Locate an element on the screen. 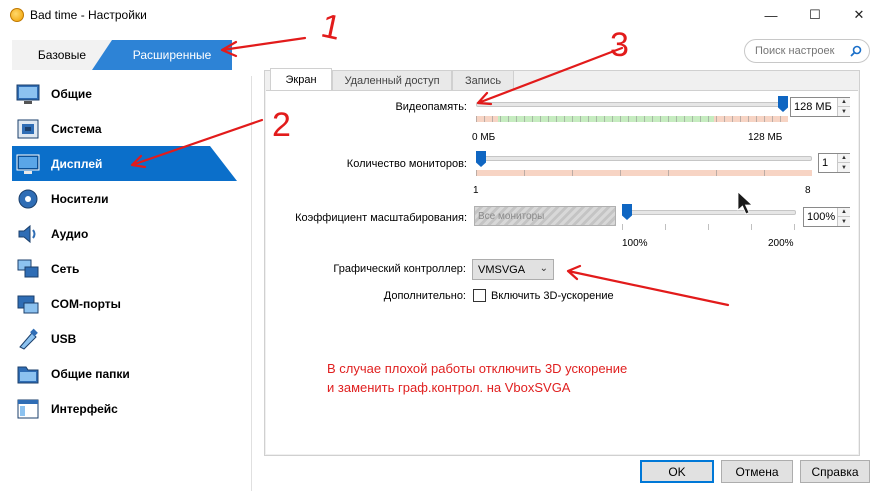 This screenshot has width=884, height=491. sidebar-item-system: Система is located at coordinates (124, 128).